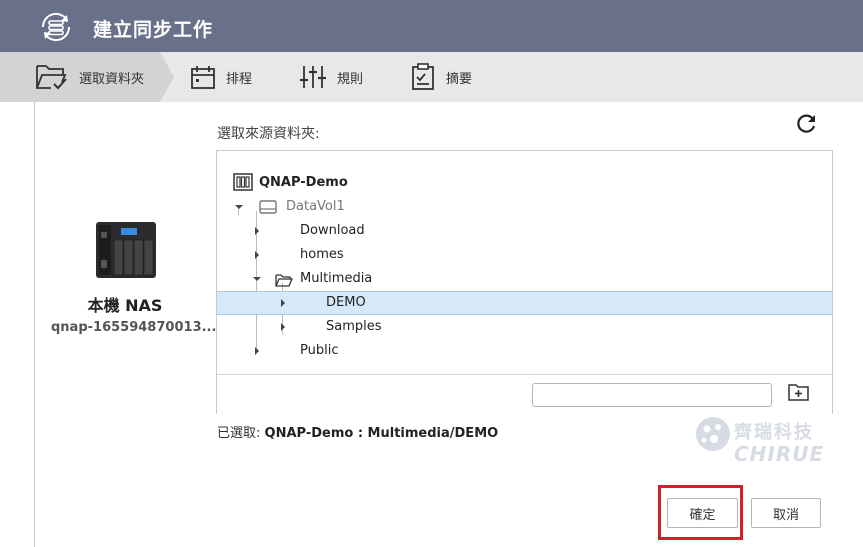 This screenshot has width=863, height=547. Describe the element at coordinates (319, 350) in the screenshot. I see `tree-item-label: Public` at that location.